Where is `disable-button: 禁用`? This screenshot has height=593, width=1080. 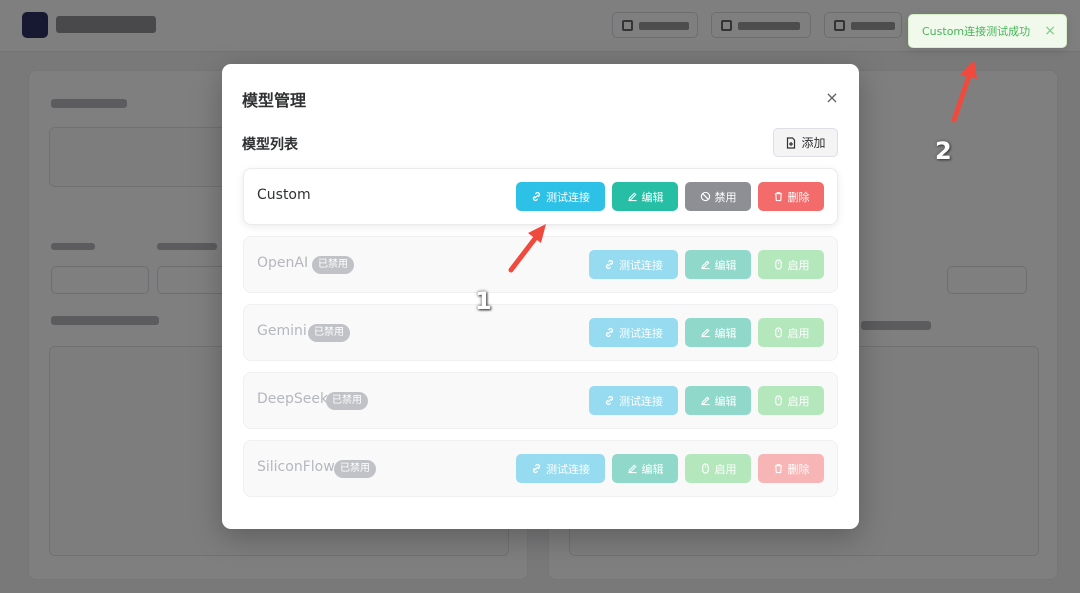
disable-button: 禁用 is located at coordinates (718, 196).